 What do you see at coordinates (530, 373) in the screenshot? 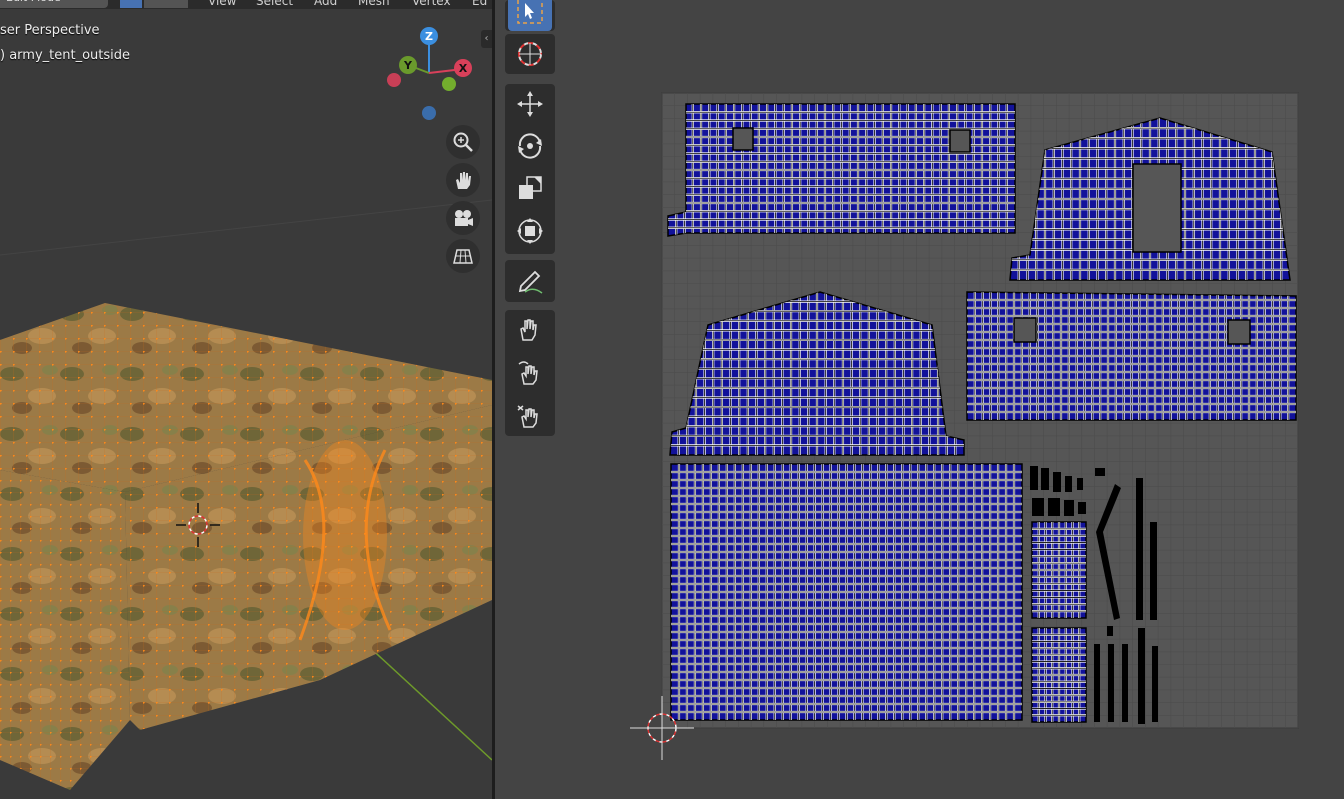
I see `relax-icon` at bounding box center [530, 373].